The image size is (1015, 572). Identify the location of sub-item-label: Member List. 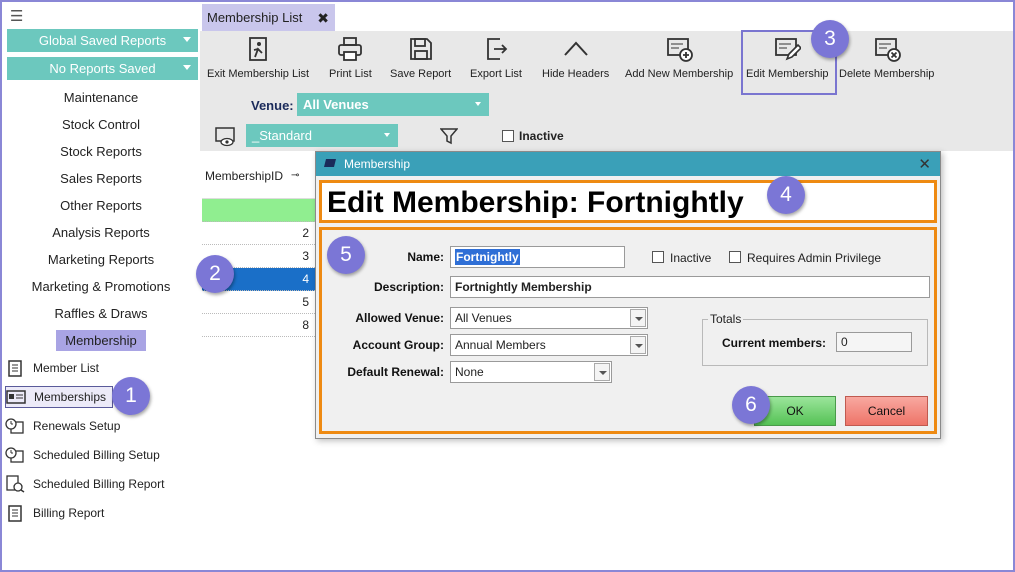
(66, 368).